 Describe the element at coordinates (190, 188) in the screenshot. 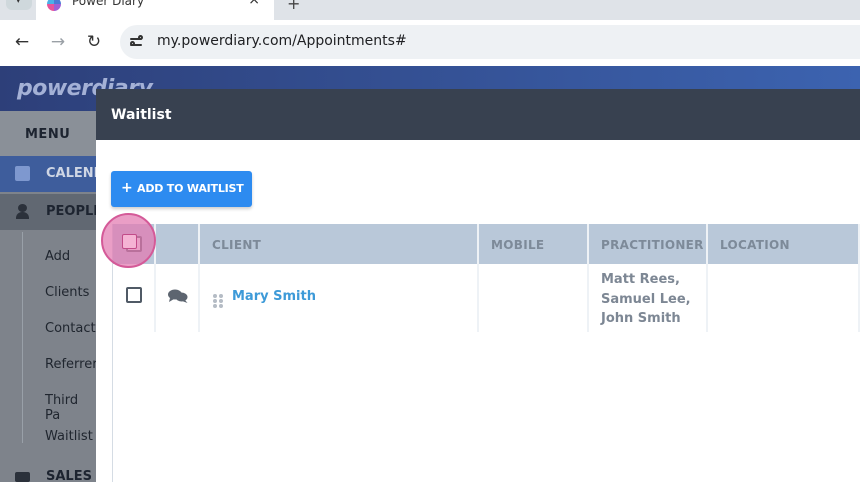

I see `add-to-waitlist-label: ADD TO WAITLIST` at that location.